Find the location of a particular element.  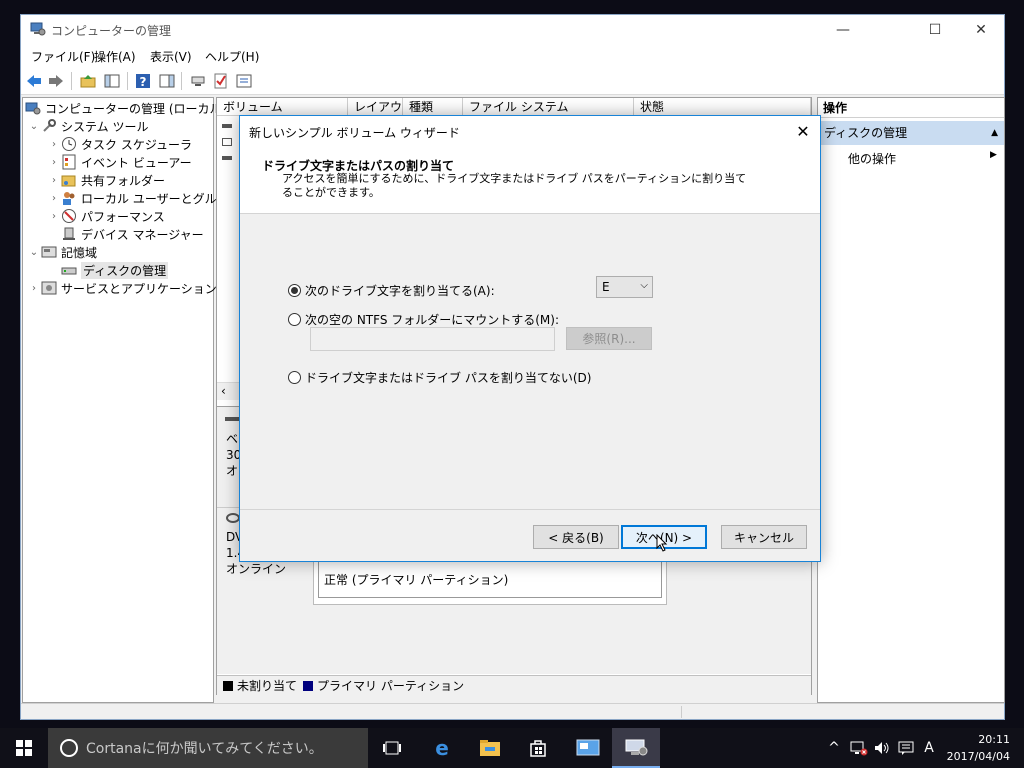

device-manager-icon is located at coordinates (69, 234).